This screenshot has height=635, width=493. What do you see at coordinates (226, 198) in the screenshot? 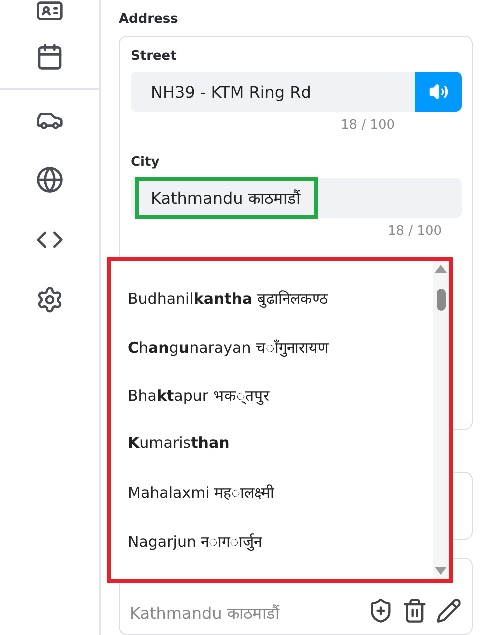
I see `highlight-frame: Kathmandu काठमाडौं` at bounding box center [226, 198].